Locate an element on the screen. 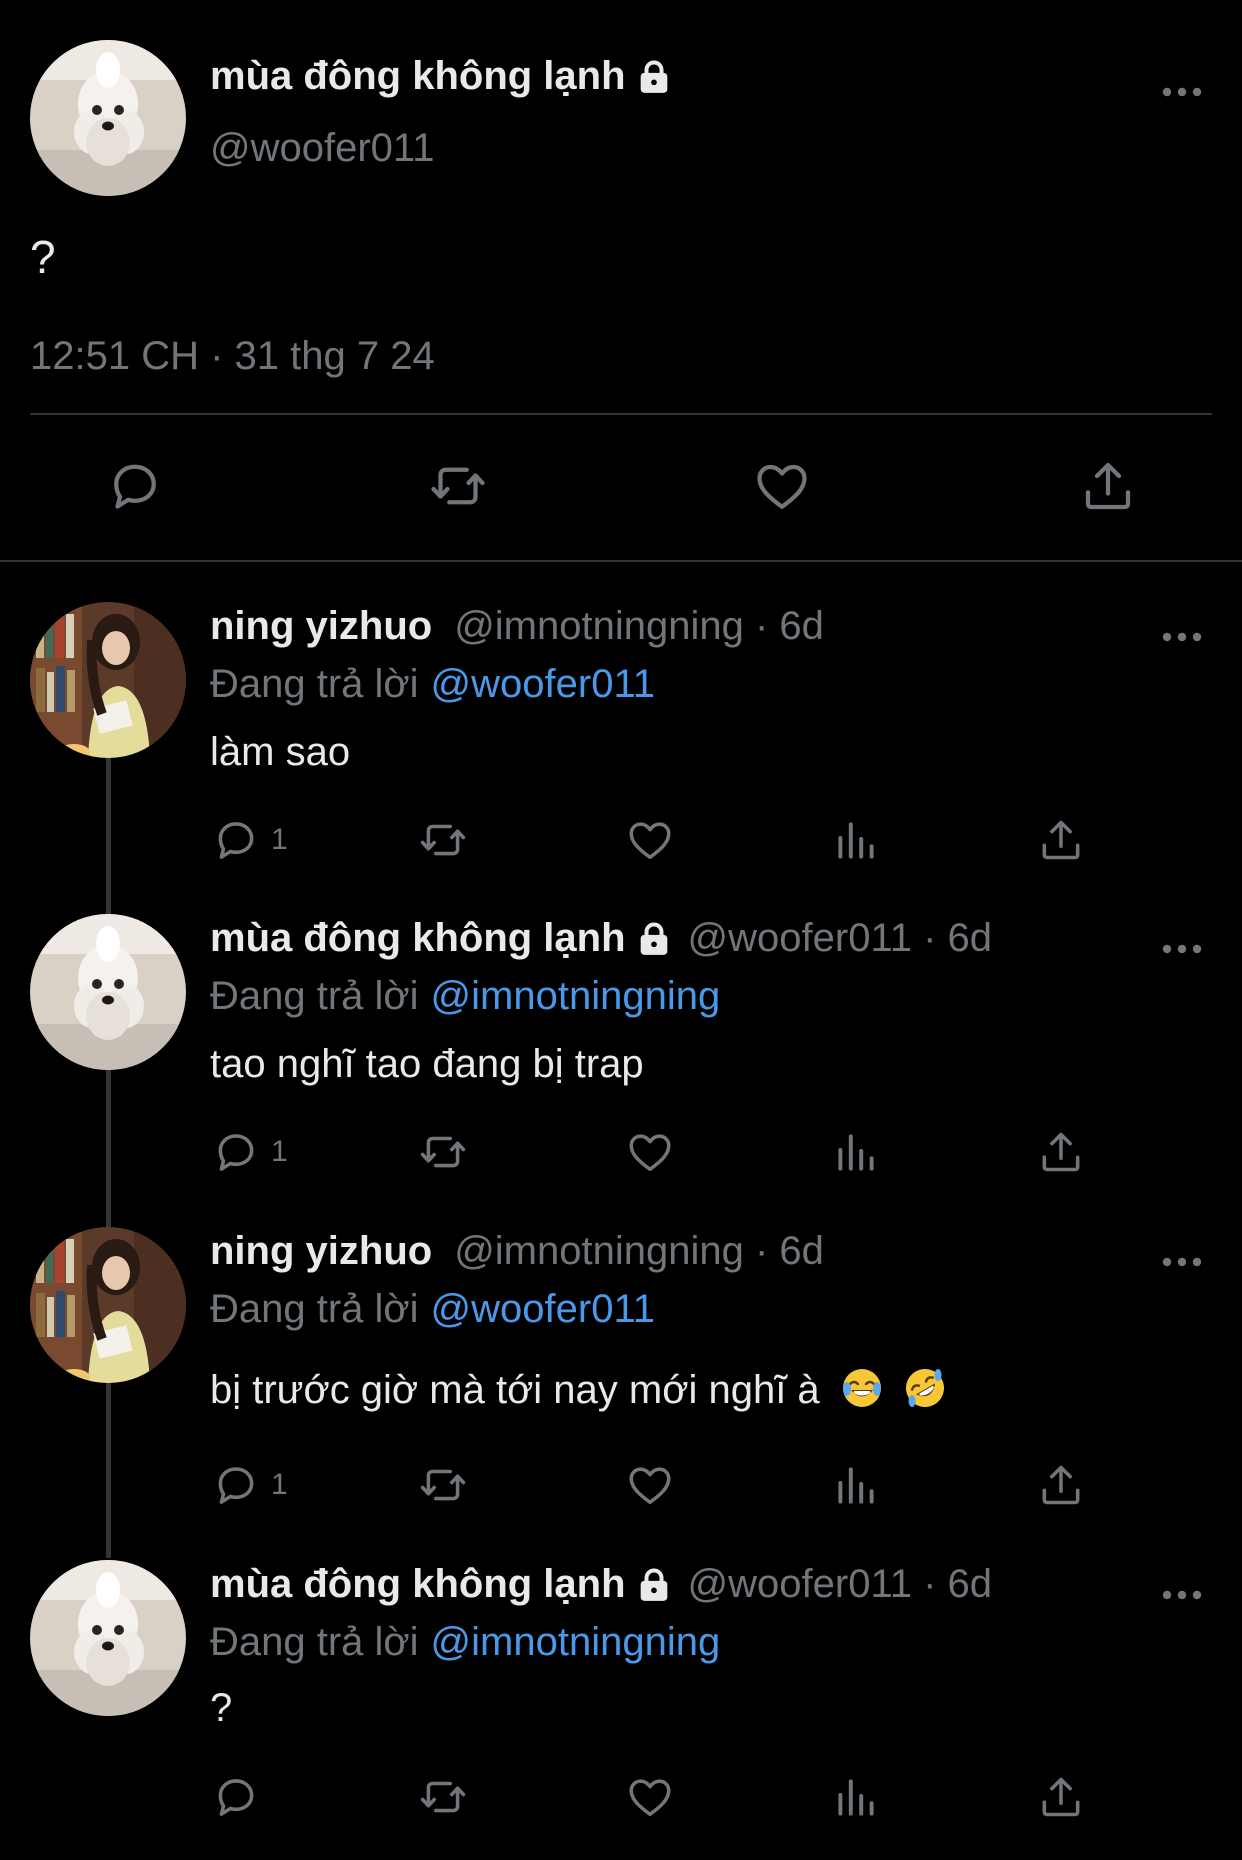 The height and width of the screenshot is (1860, 1242). divider is located at coordinates (621, 414).